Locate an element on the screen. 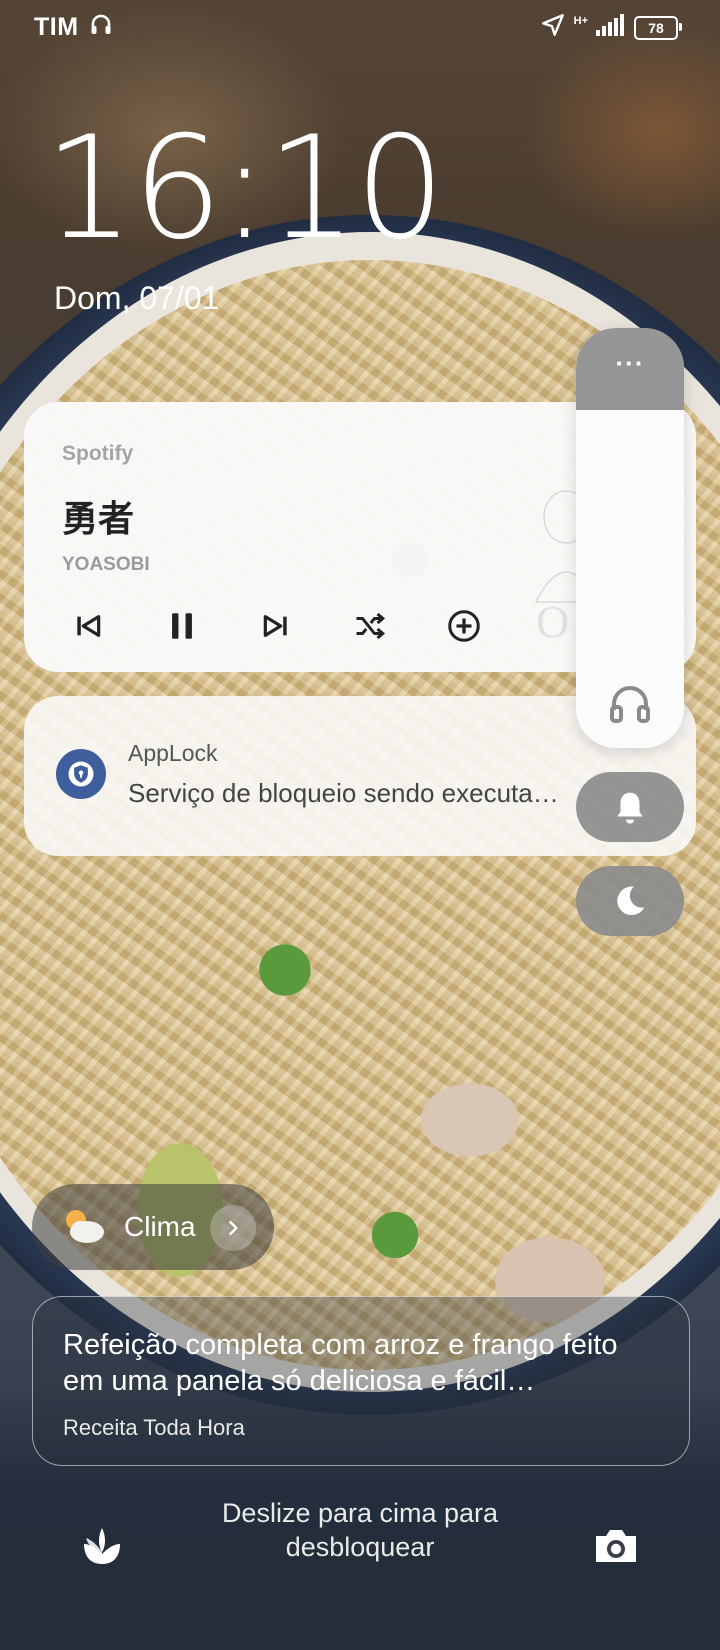  more-options-icon: ··· is located at coordinates (630, 363).